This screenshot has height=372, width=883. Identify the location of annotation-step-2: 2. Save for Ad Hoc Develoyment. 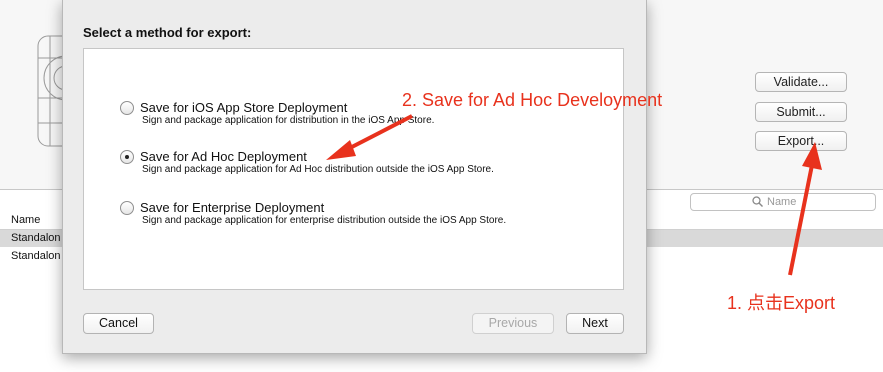
(532, 100).